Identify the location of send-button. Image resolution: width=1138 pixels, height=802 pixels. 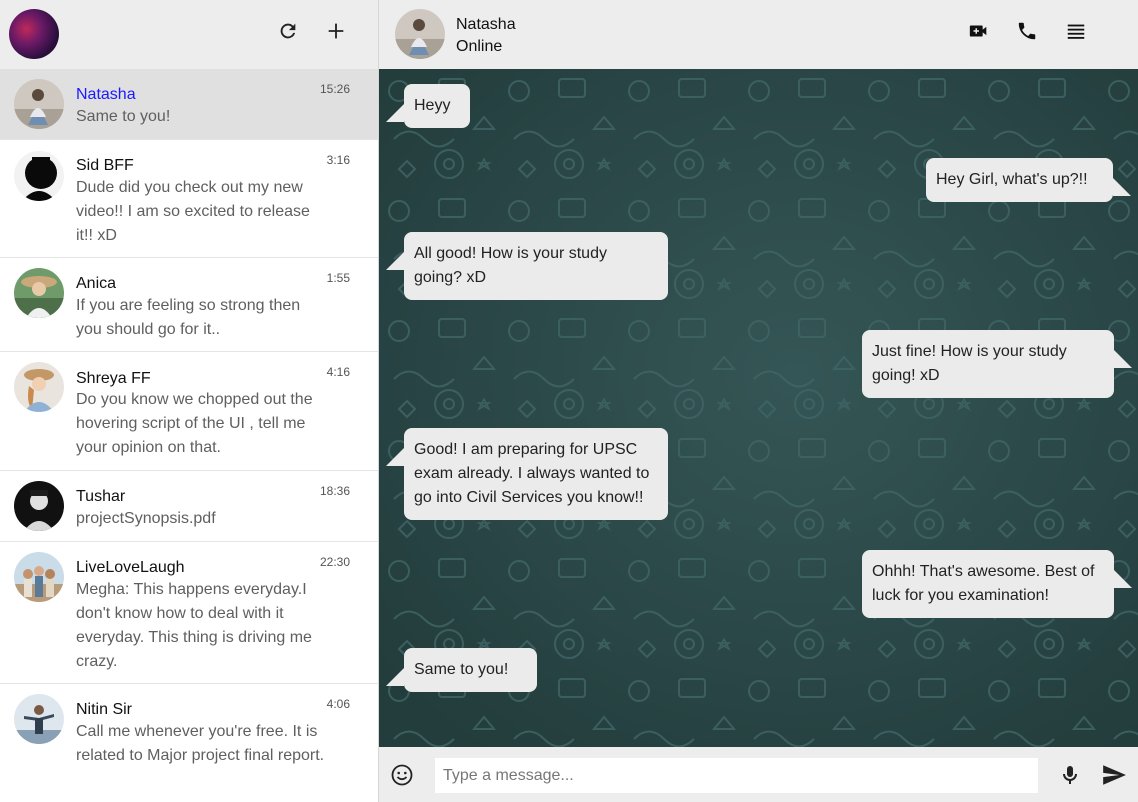
(1114, 775).